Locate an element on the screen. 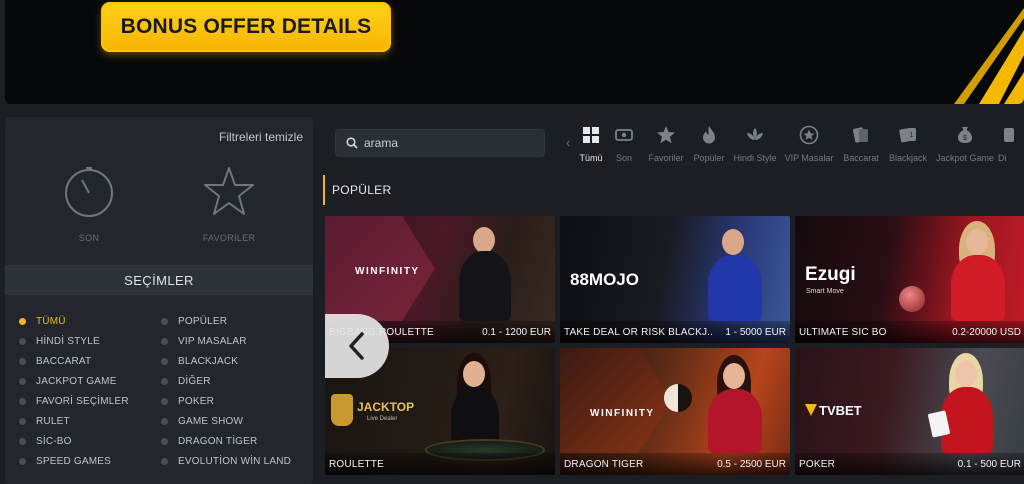 This screenshot has height=484, width=1024. lotus-icon is located at coordinates (755, 134).